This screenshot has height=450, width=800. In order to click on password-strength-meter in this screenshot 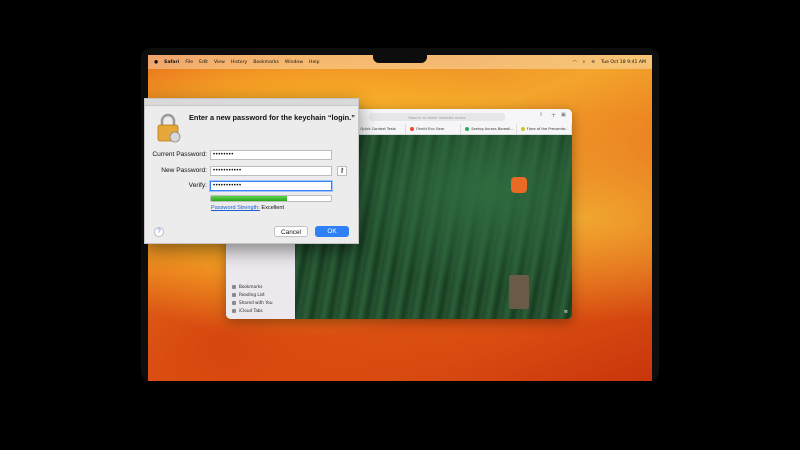, I will do `click(271, 198)`.